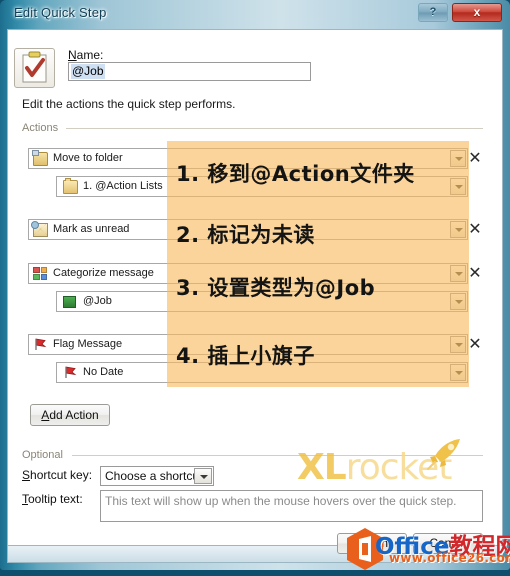 This screenshot has width=510, height=576. What do you see at coordinates (97, 301) in the screenshot?
I see `action-sub-label: @Job` at bounding box center [97, 301].